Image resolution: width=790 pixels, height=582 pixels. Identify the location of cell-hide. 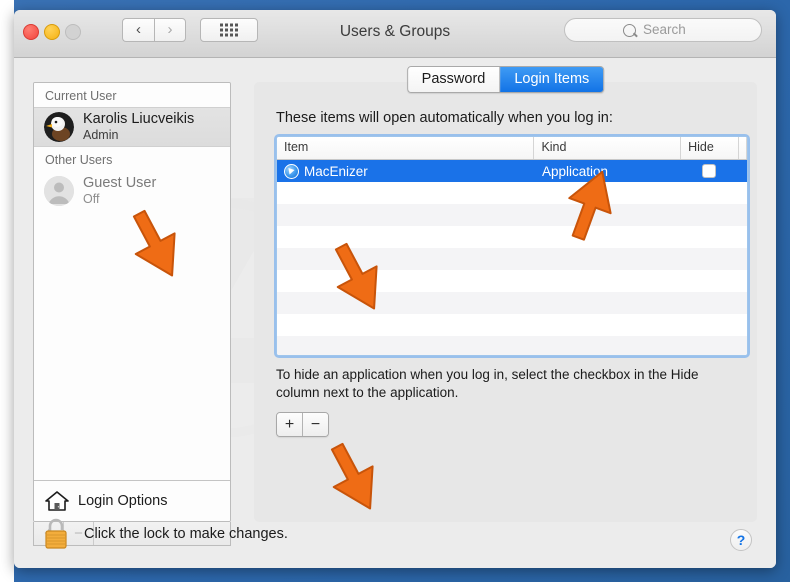
(711, 171).